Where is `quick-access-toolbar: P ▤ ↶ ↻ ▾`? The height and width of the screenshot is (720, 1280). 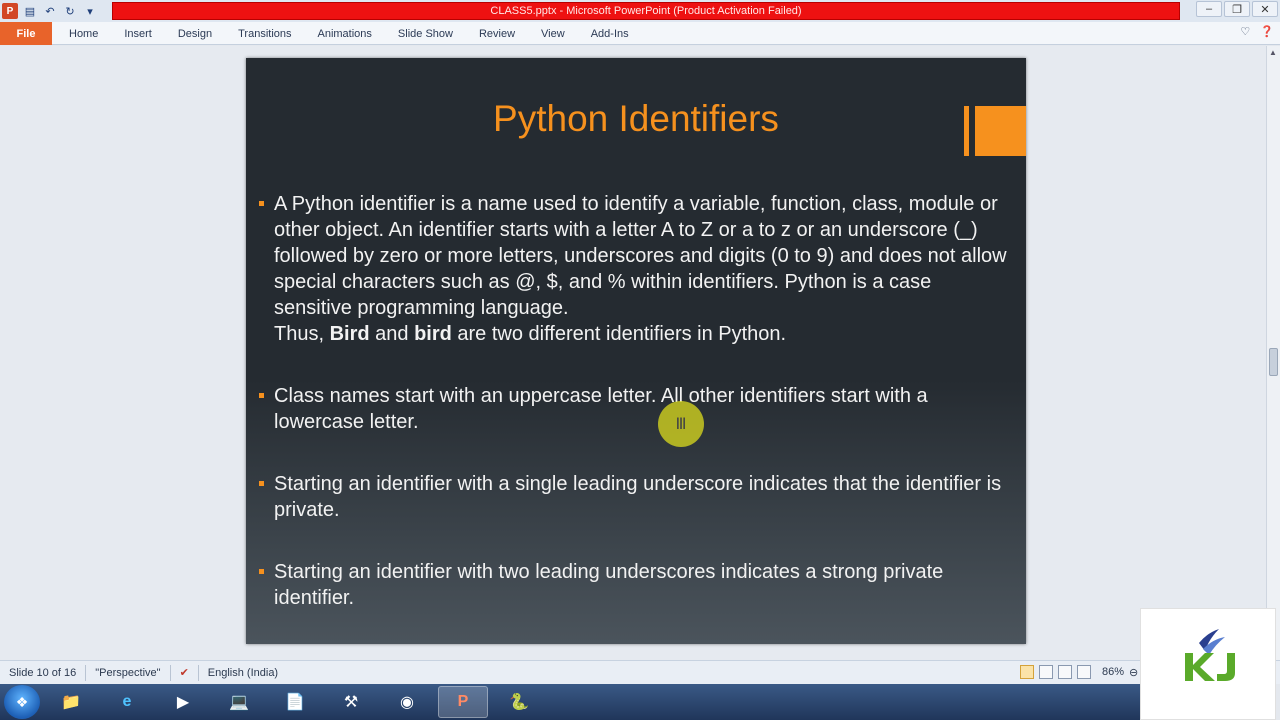
quick-access-toolbar: P ▤ ↶ ↻ ▾ is located at coordinates (49, 11).